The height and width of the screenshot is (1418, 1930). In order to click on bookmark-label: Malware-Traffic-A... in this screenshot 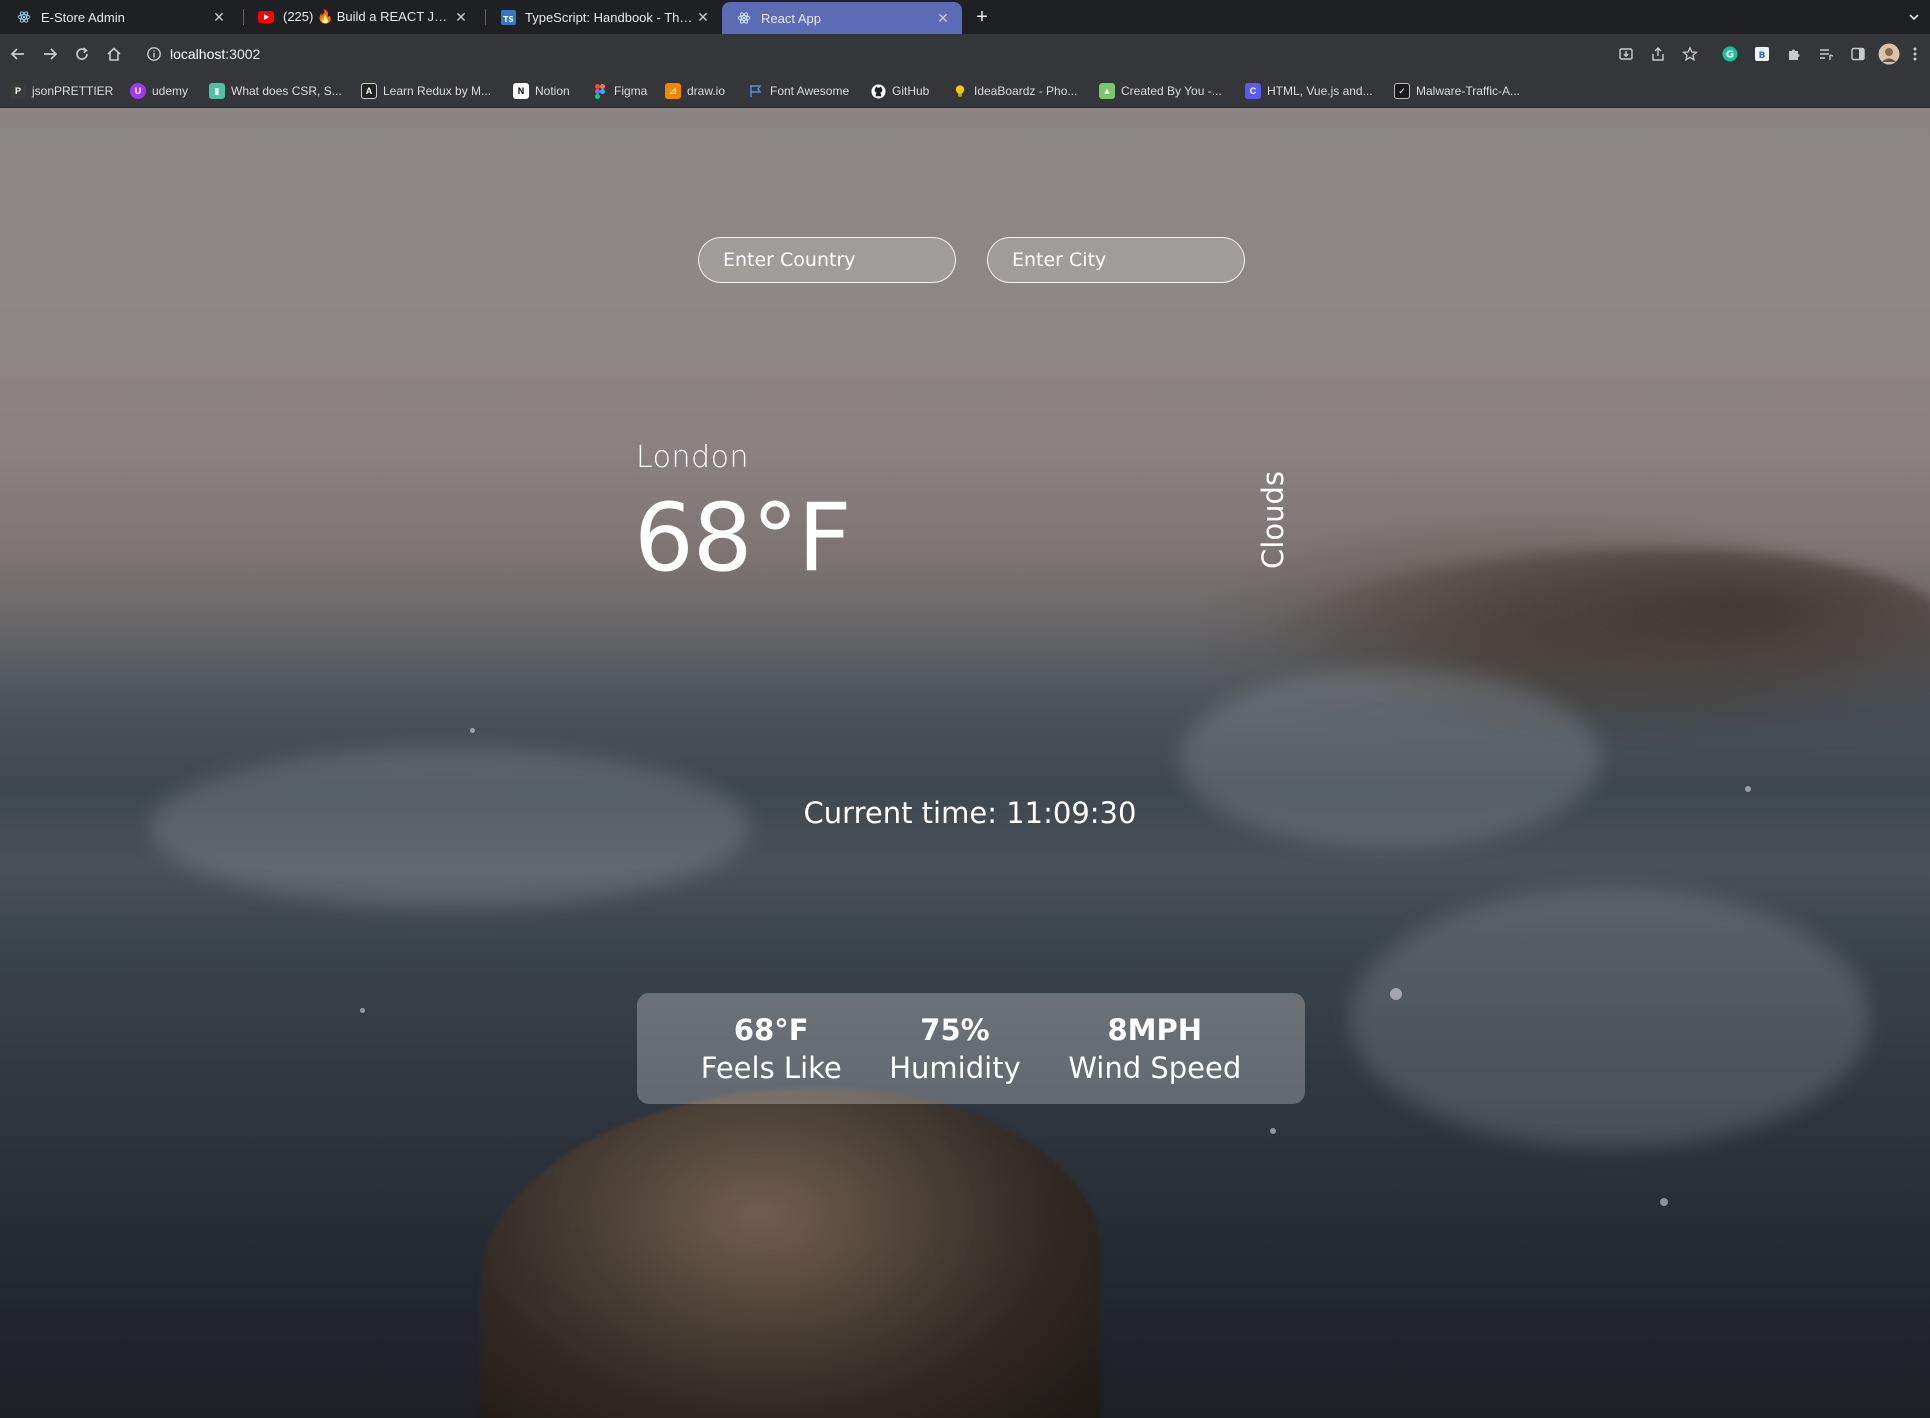, I will do `click(1468, 91)`.